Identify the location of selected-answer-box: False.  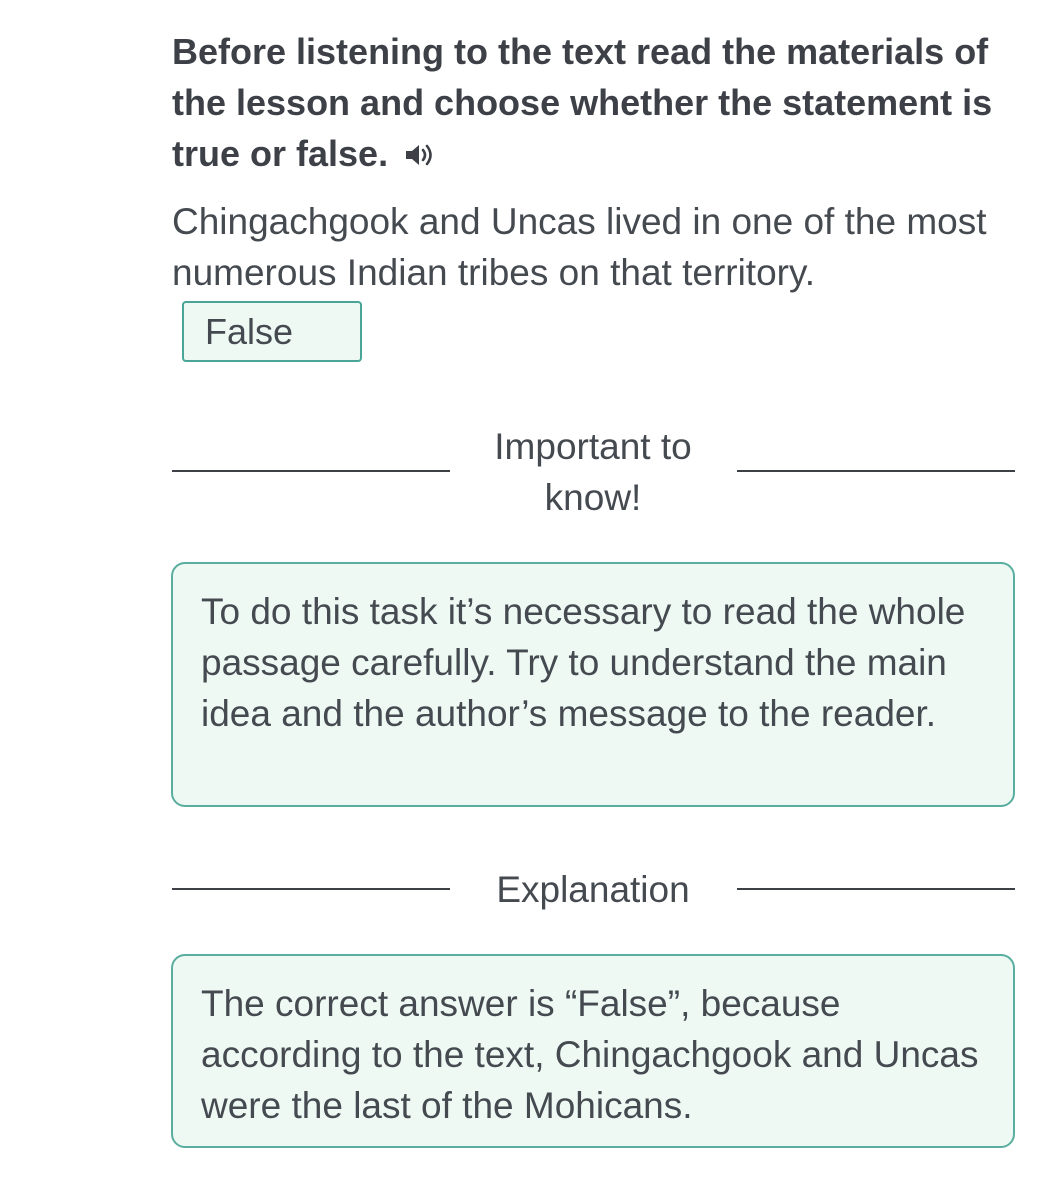
(272, 331).